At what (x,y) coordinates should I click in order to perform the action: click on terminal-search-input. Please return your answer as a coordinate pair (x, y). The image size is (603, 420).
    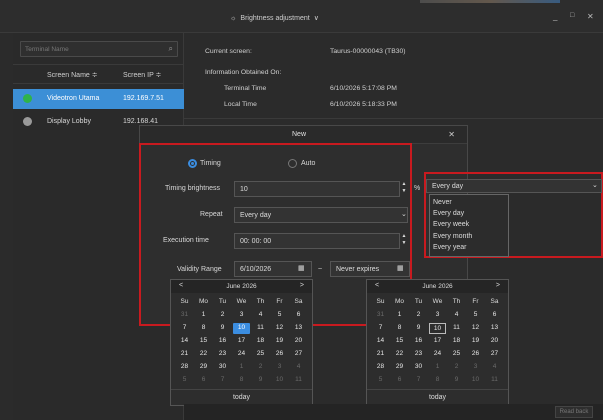
    Looking at the image, I should click on (90, 49).